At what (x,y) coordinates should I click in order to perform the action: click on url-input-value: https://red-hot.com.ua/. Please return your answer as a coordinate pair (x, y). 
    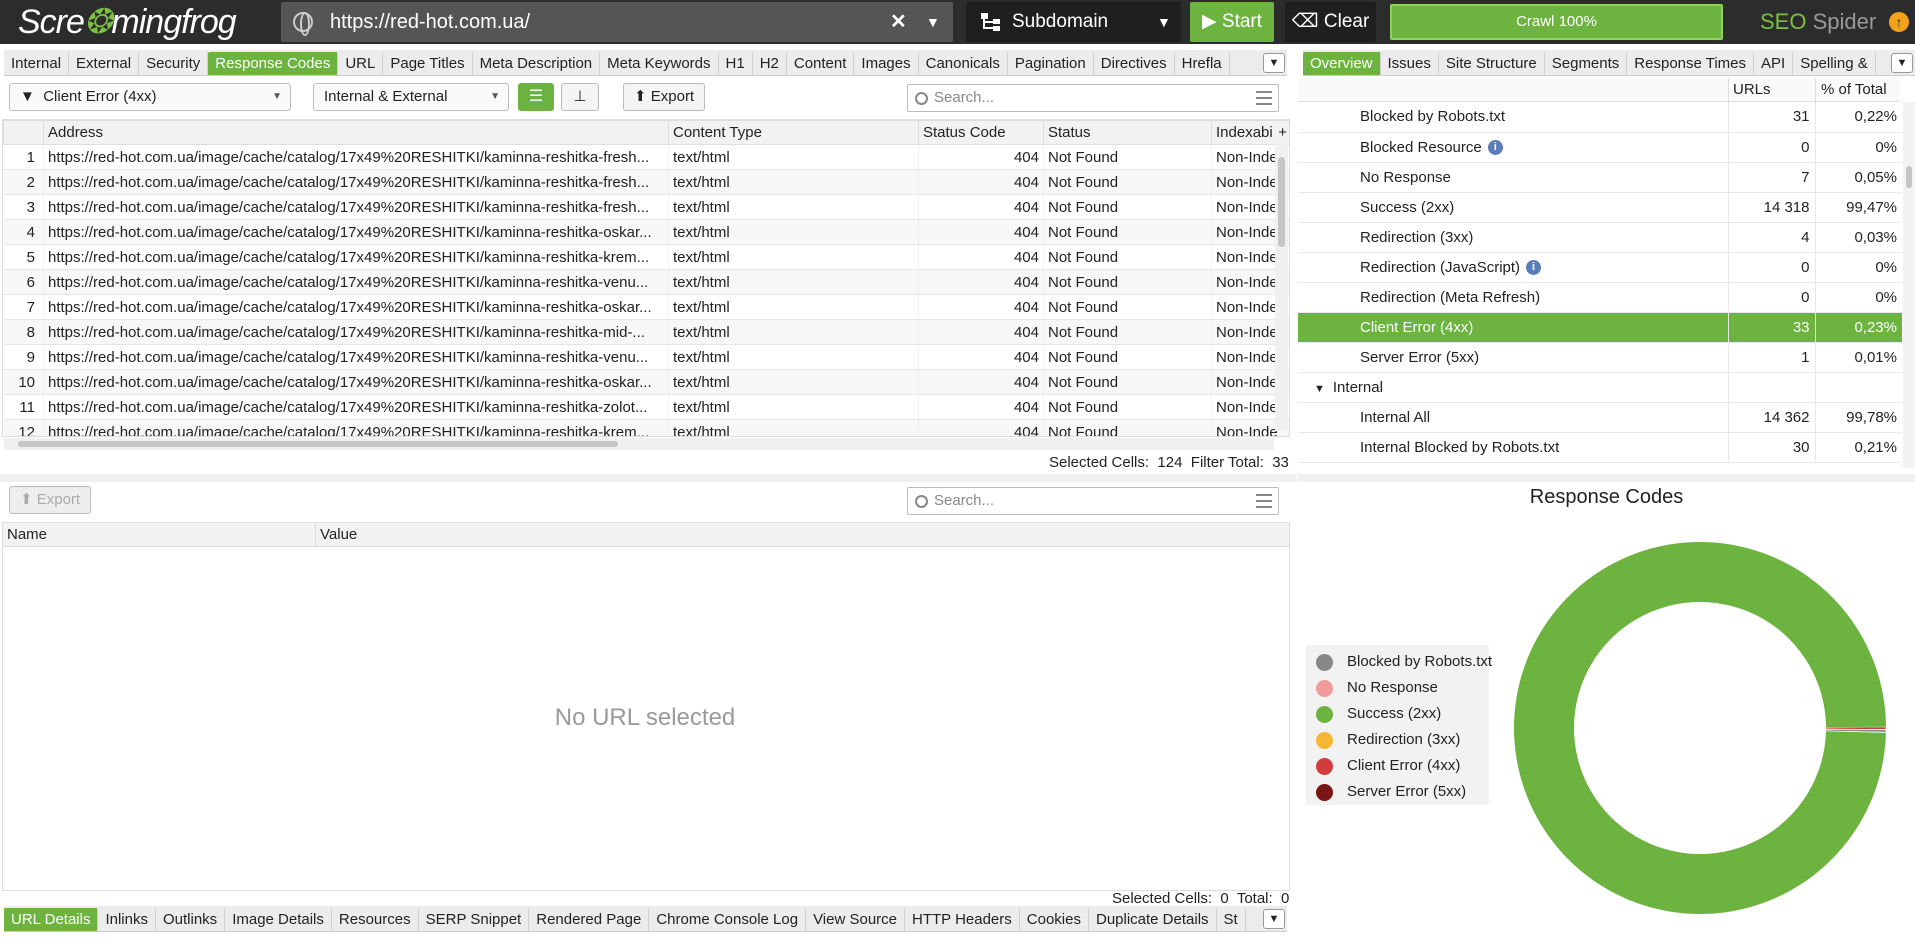
    Looking at the image, I should click on (430, 22).